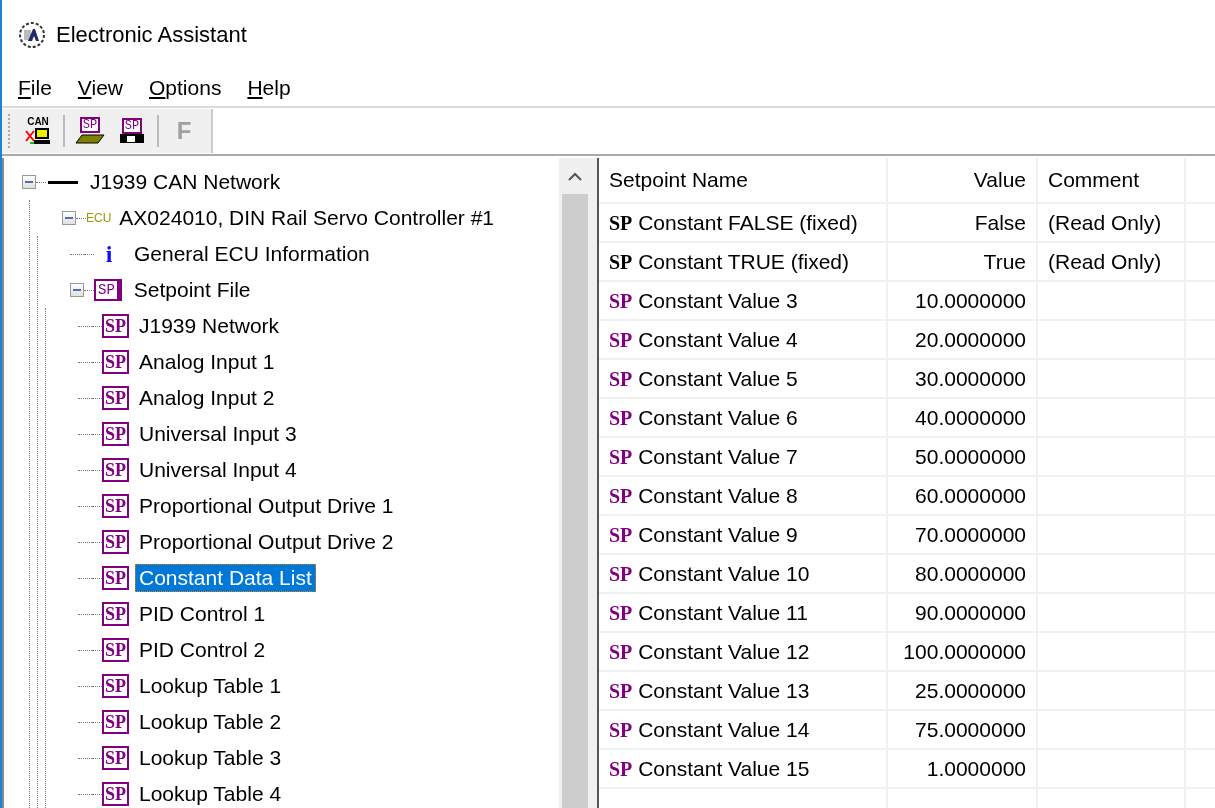 Image resolution: width=1215 pixels, height=808 pixels. Describe the element at coordinates (575, 483) in the screenshot. I see `scrollbar` at that location.